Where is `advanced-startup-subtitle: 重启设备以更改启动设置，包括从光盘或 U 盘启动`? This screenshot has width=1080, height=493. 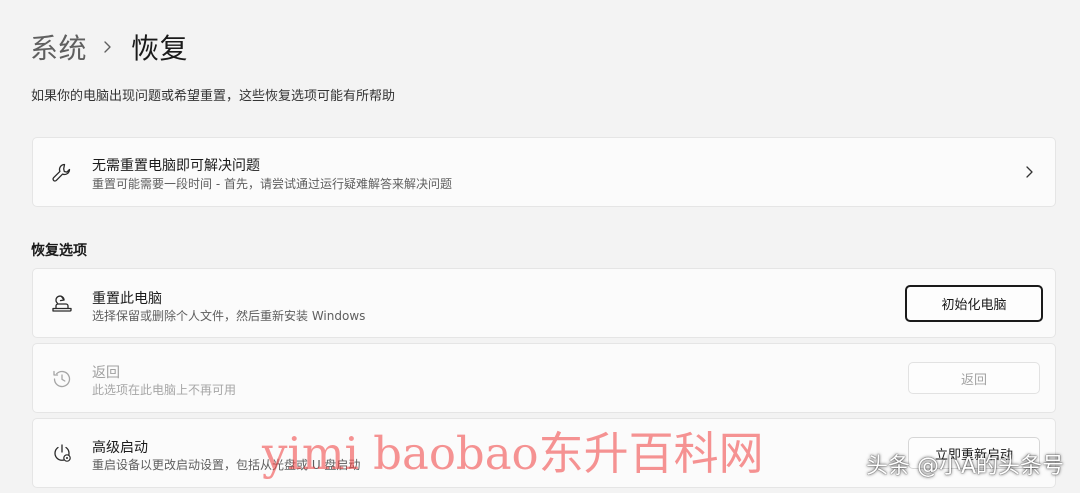 advanced-startup-subtitle: 重启设备以更改启动设置，包括从光盘或 U 盘启动 is located at coordinates (226, 465).